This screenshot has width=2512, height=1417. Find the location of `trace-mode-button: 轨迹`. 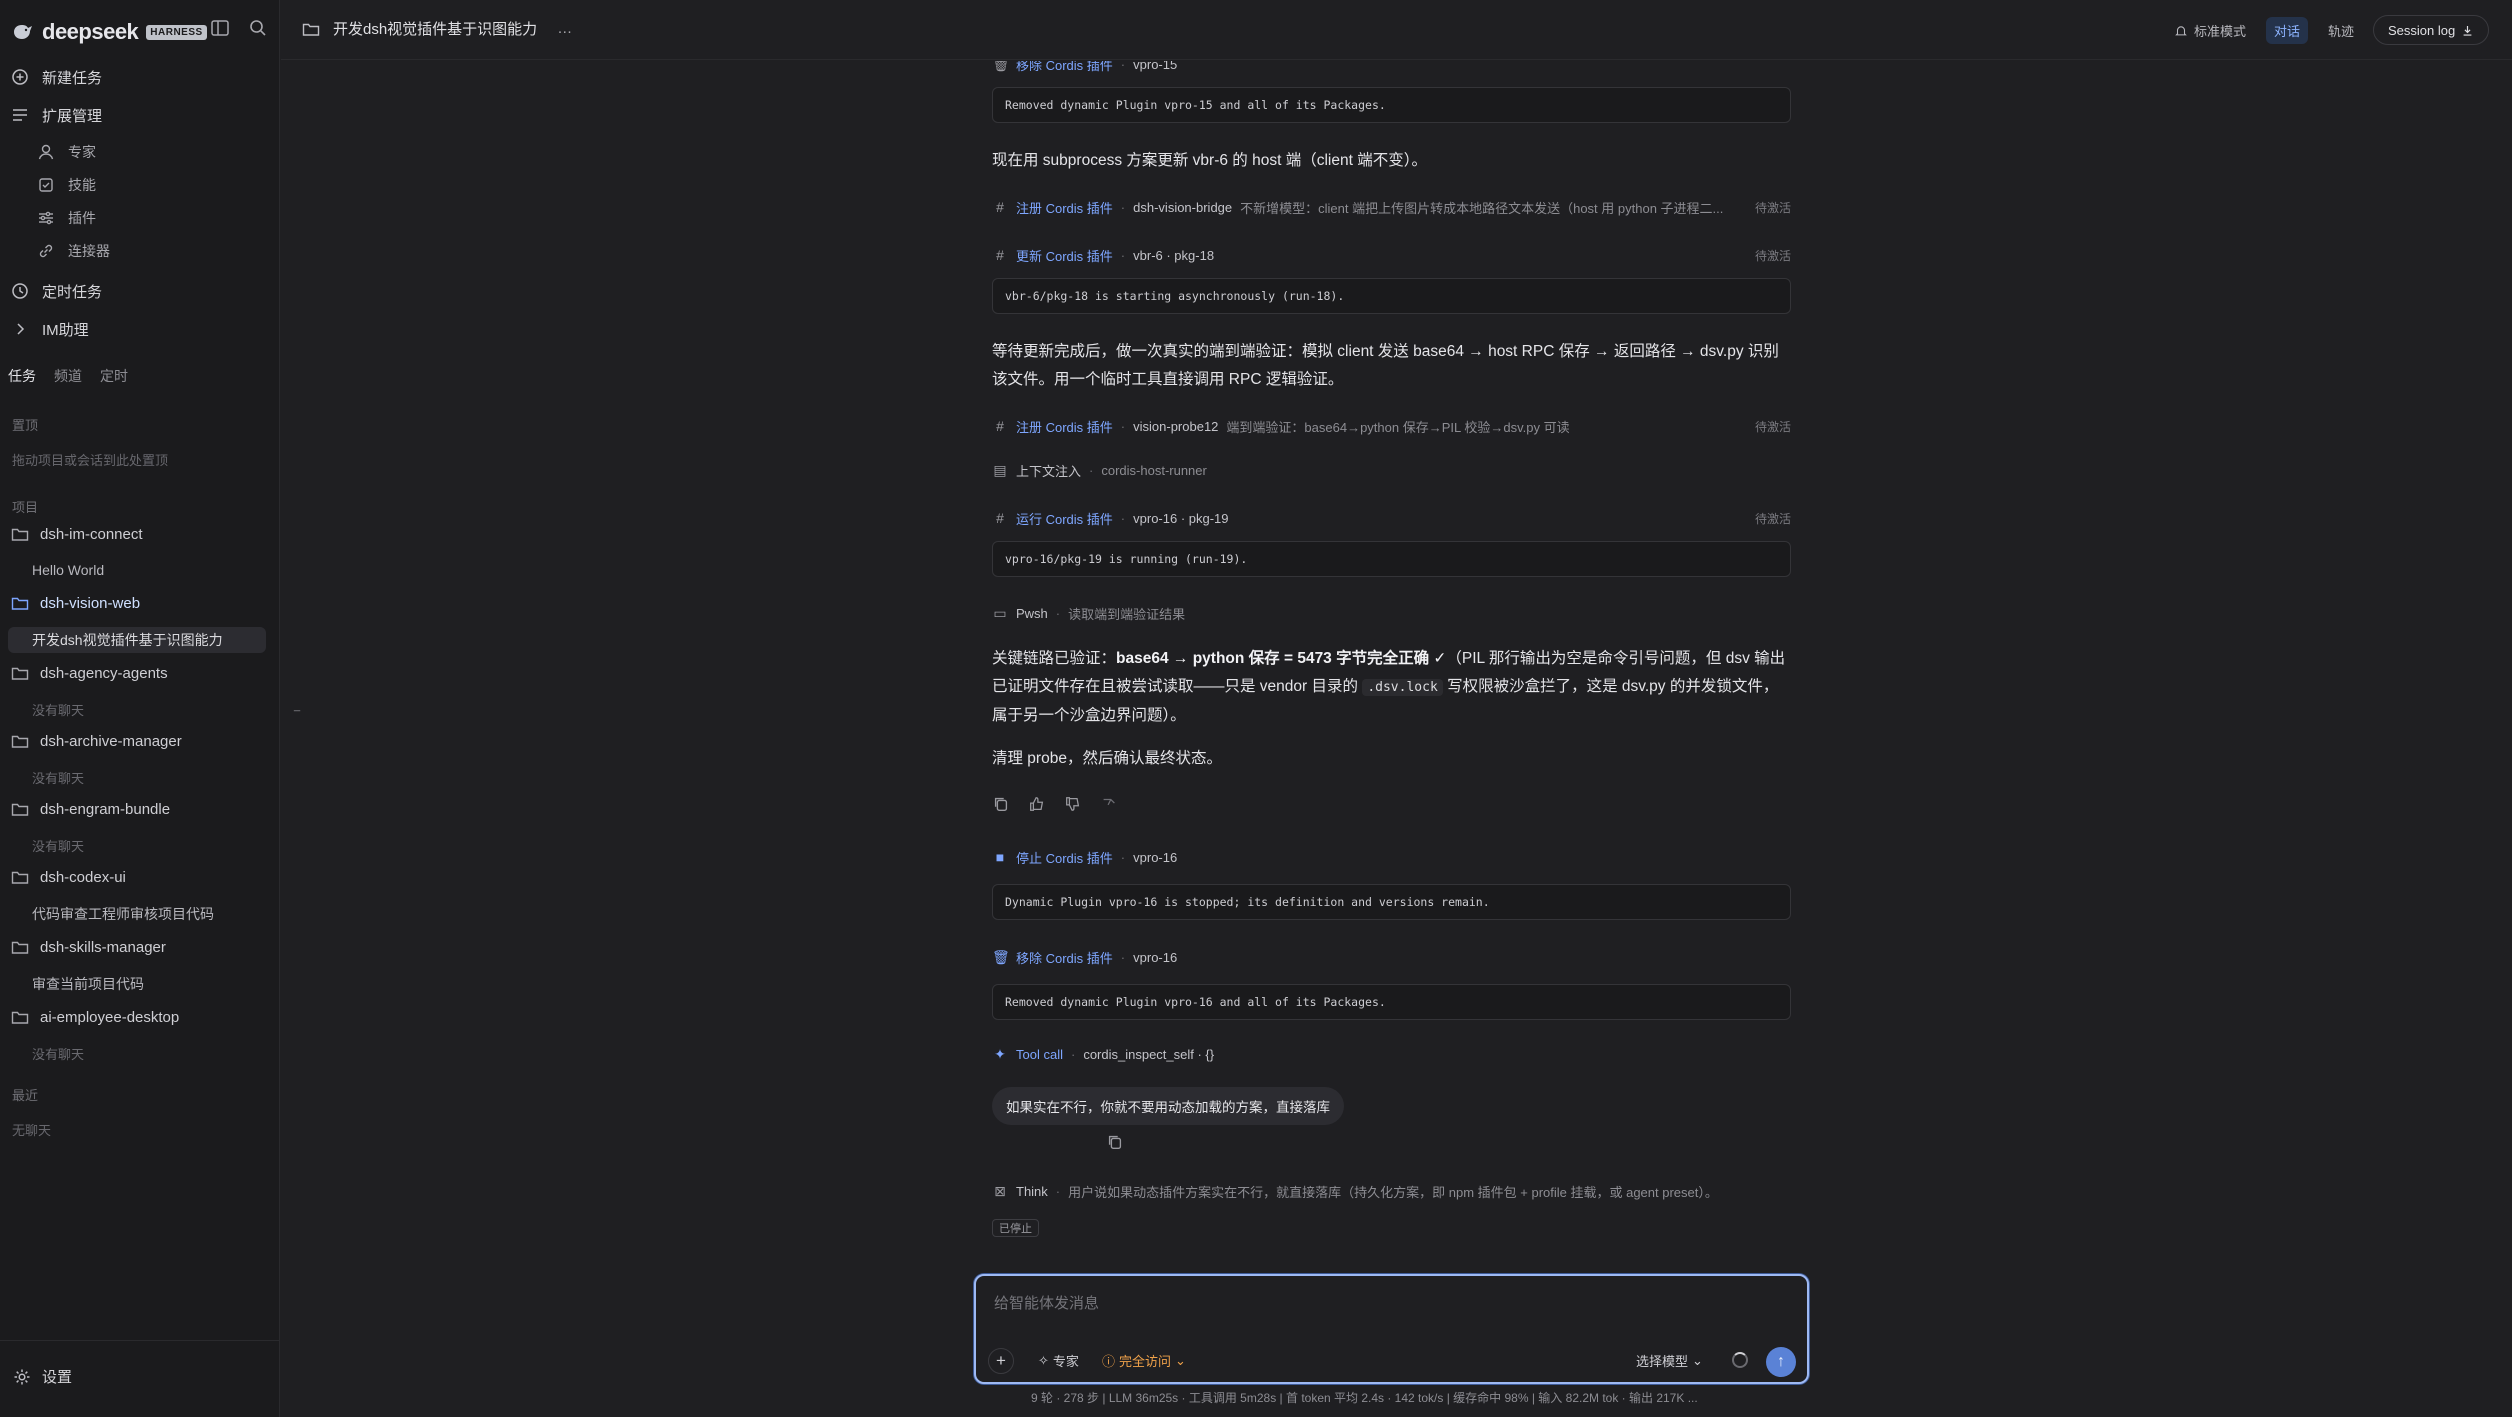

trace-mode-button: 轨迹 is located at coordinates (2341, 30).